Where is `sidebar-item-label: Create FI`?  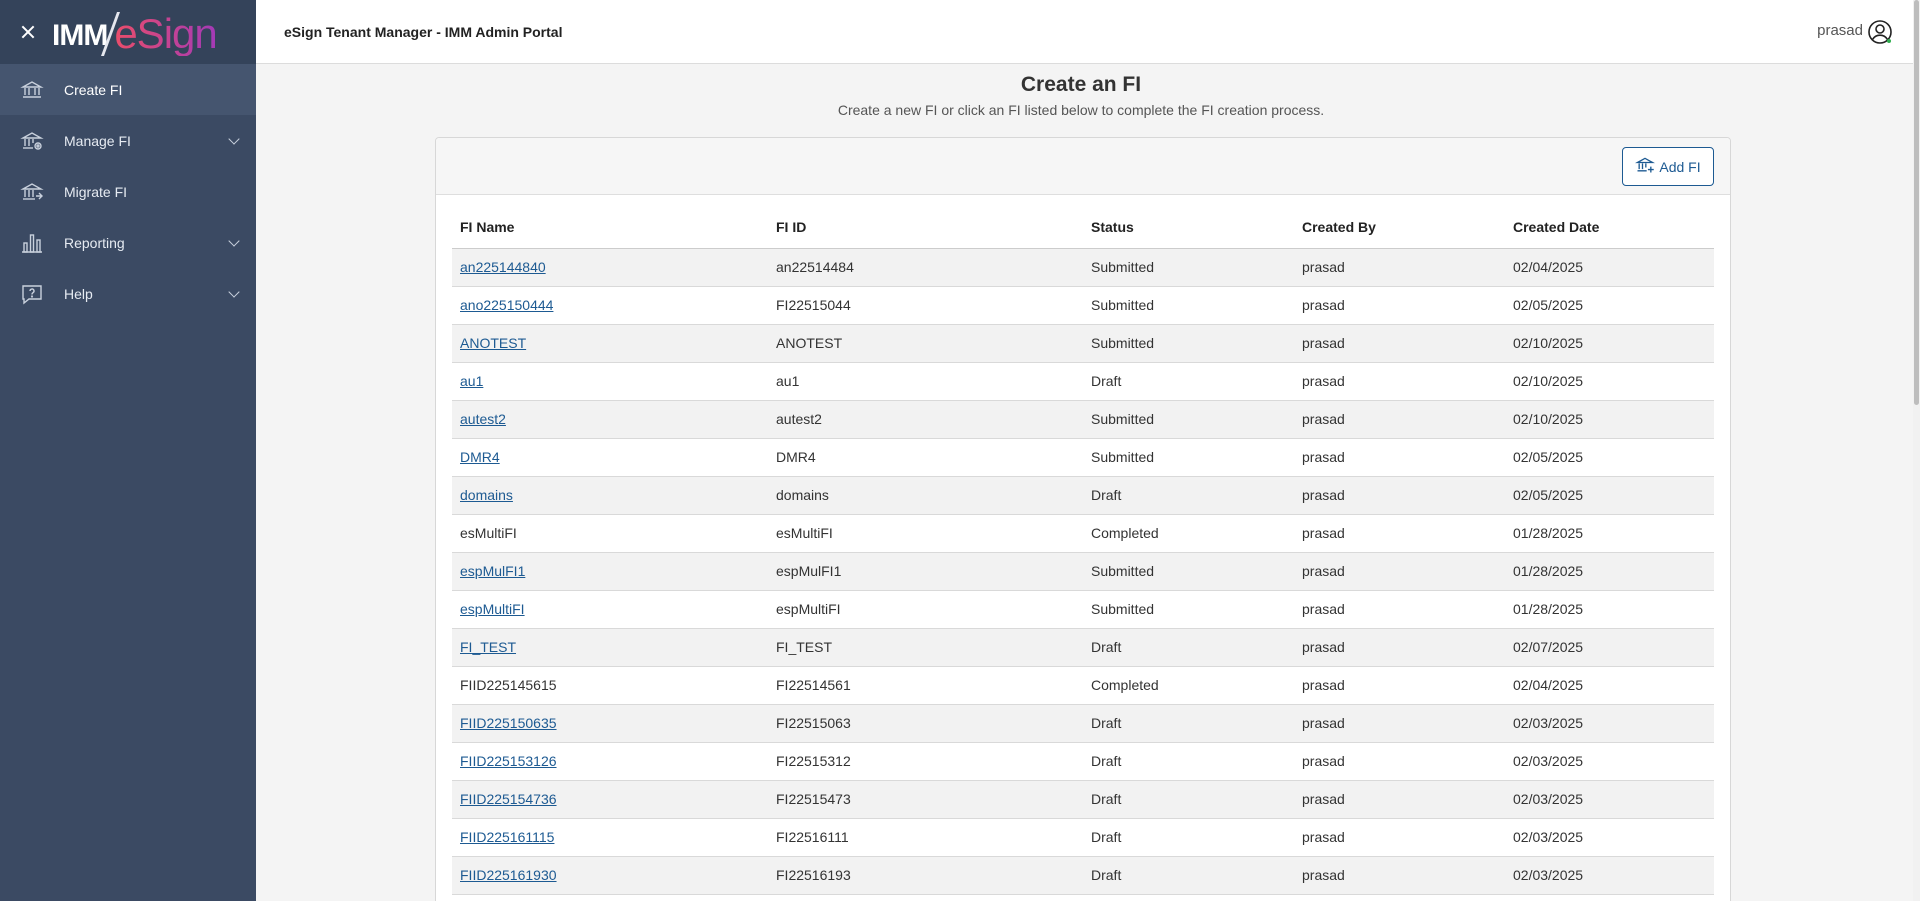
sidebar-item-label: Create FI is located at coordinates (93, 89).